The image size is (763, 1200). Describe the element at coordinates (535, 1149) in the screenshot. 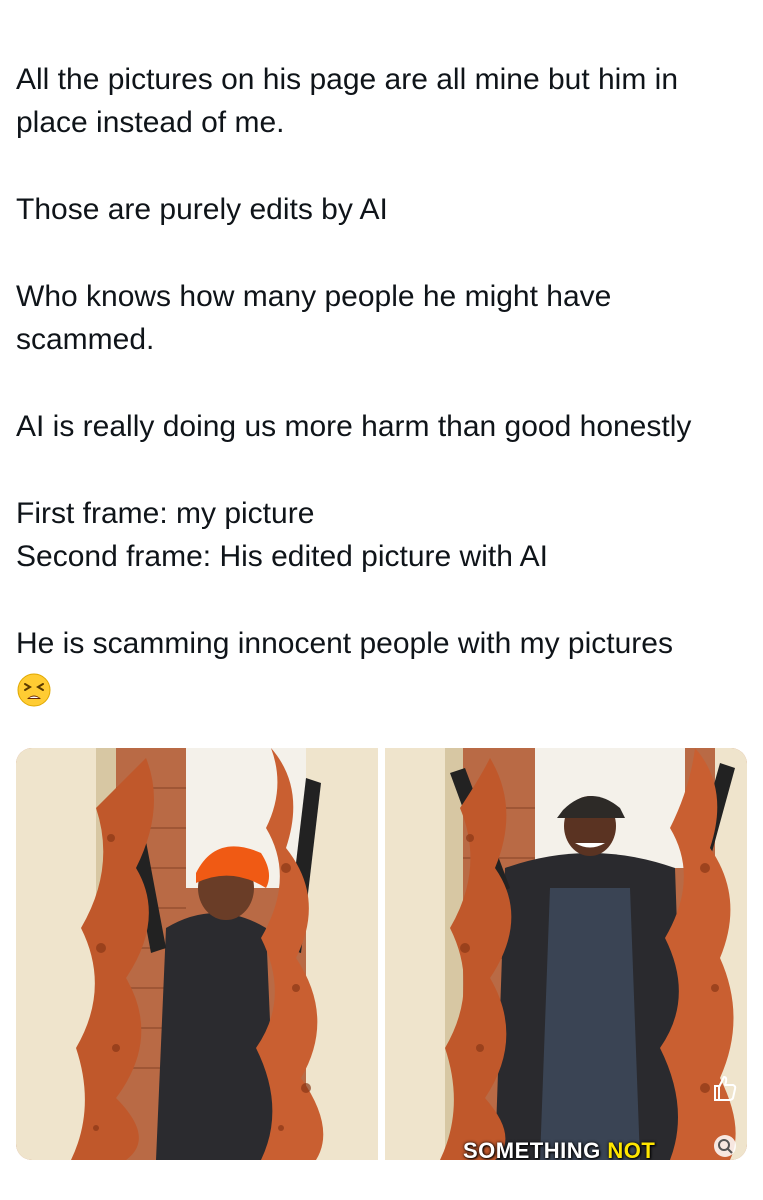

I see `caption-text-1: SOMETHING` at that location.